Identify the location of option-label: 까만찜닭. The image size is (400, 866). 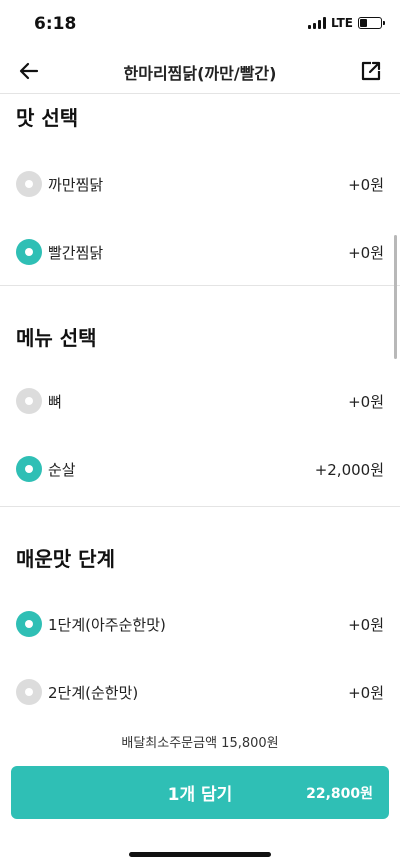
(76, 184).